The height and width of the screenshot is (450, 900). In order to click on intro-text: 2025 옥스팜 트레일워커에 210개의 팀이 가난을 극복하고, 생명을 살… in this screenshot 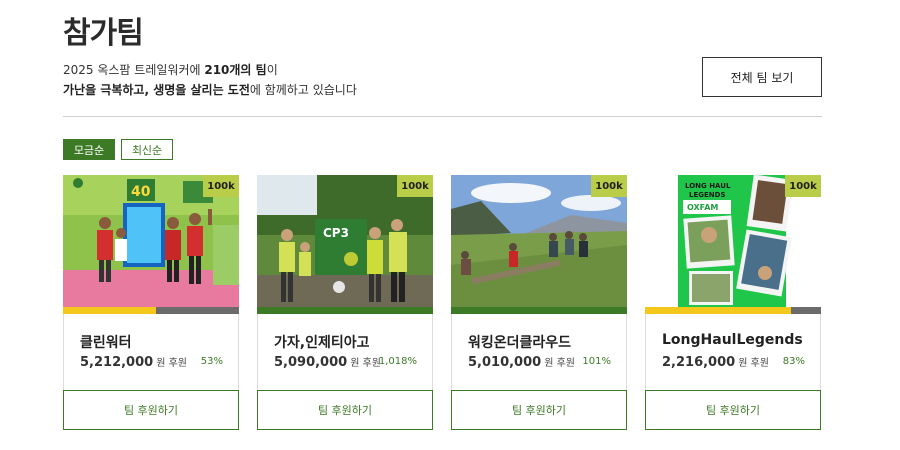, I will do `click(210, 80)`.